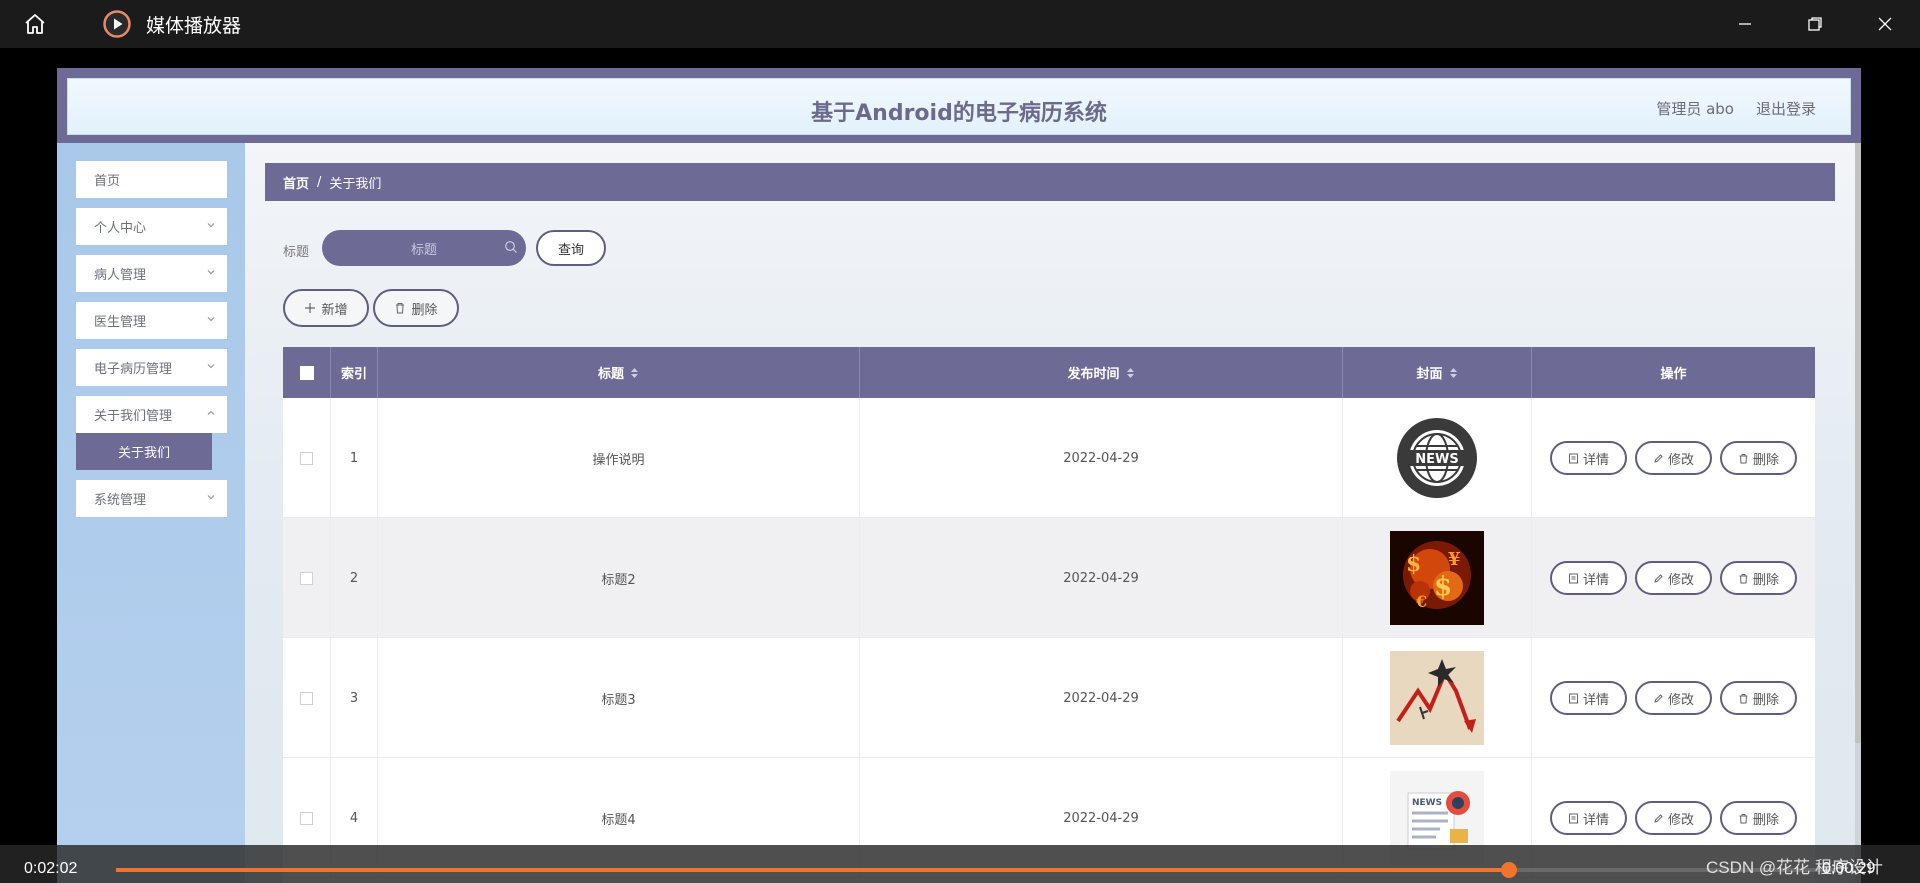  I want to click on title-cell: 标题2, so click(619, 578).